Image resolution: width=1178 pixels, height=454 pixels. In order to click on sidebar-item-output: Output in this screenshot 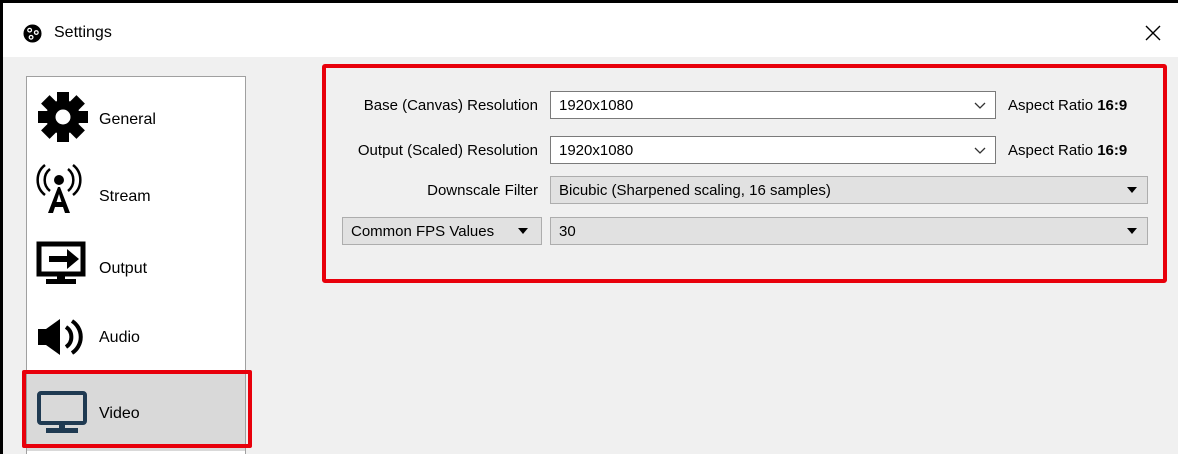, I will do `click(136, 263)`.